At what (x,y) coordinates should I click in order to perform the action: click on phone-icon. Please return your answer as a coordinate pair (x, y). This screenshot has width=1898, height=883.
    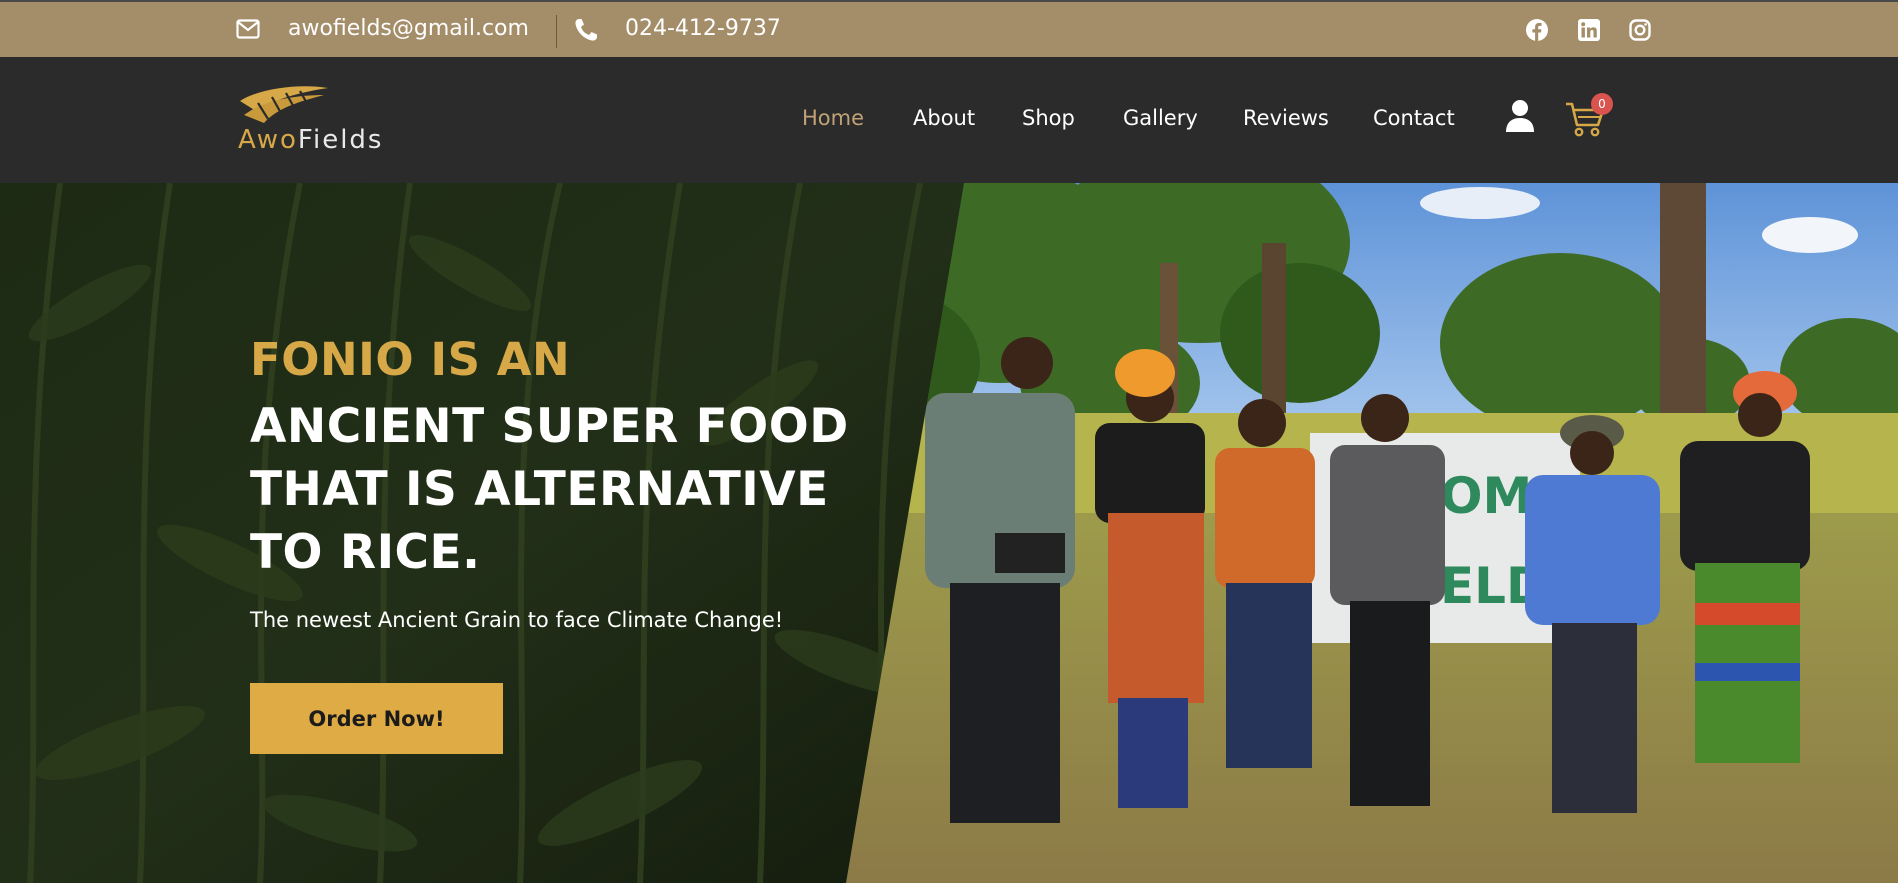
    Looking at the image, I should click on (586, 30).